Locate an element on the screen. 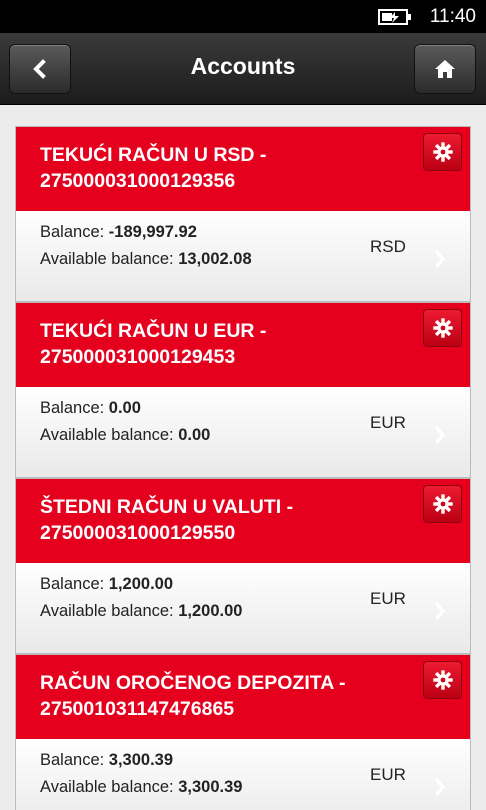 This screenshot has height=810, width=486. account-header: TEKUĆI RAČUN U RSD - 275000031000129356 is located at coordinates (243, 169).